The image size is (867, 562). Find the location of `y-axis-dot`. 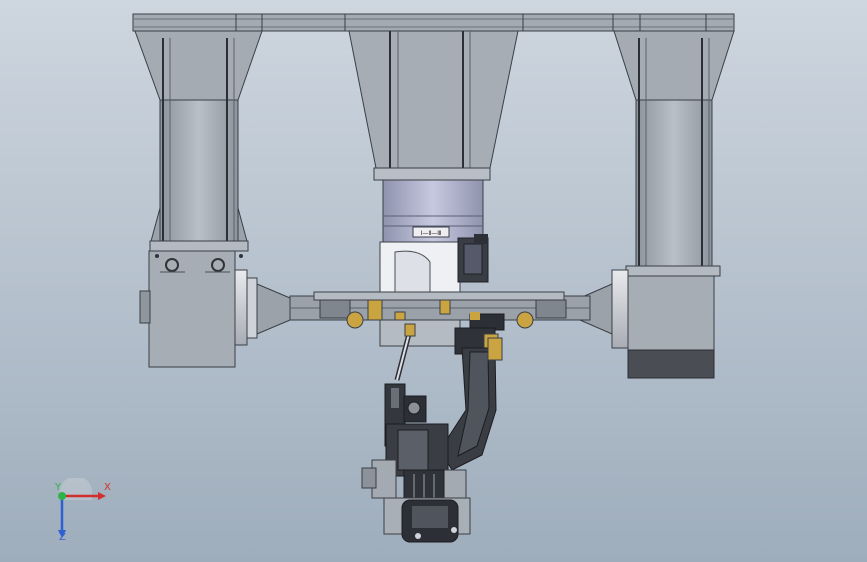

y-axis-dot is located at coordinates (62, 496).